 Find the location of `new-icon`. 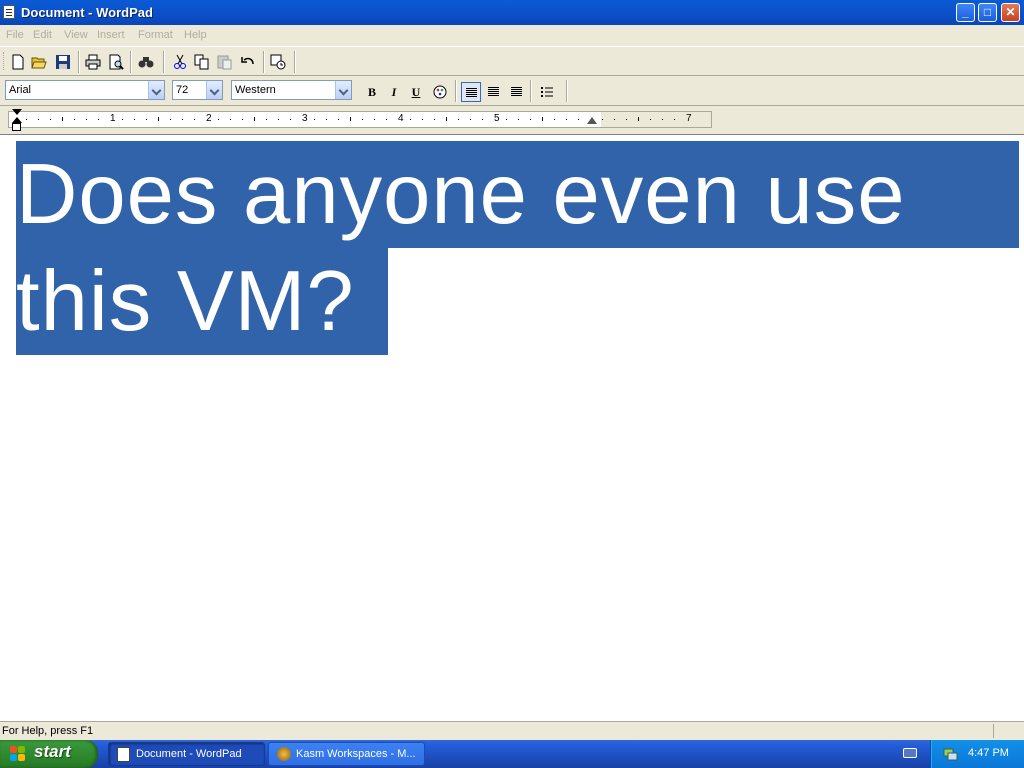

new-icon is located at coordinates (18, 62).